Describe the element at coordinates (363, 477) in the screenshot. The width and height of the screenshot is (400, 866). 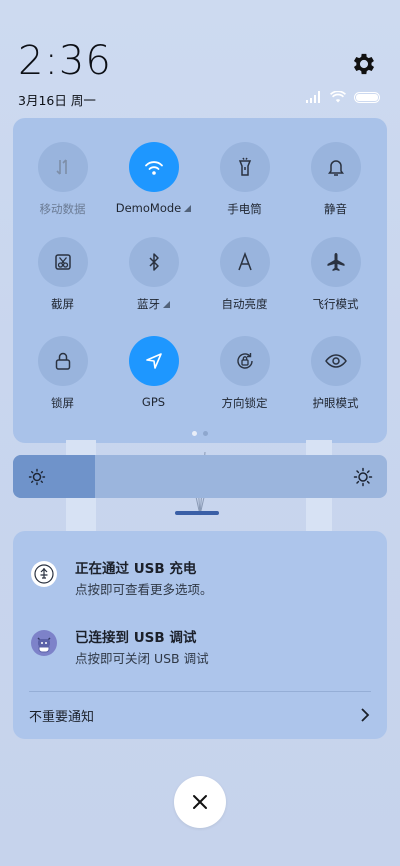
I see `sun-large-icon` at that location.